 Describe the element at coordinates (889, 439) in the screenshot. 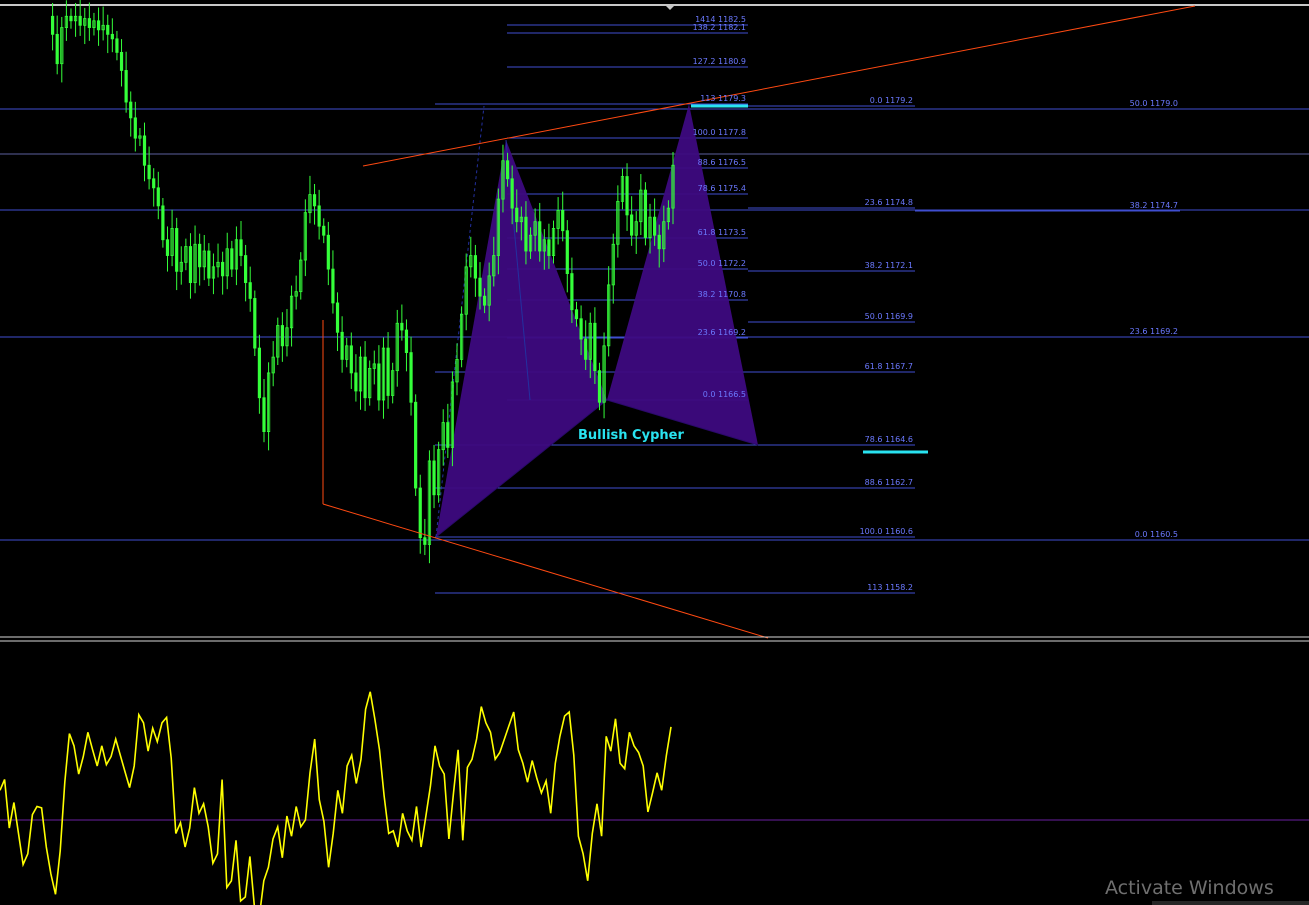

I see `fib-level-label: 78.6 1164.6` at that location.